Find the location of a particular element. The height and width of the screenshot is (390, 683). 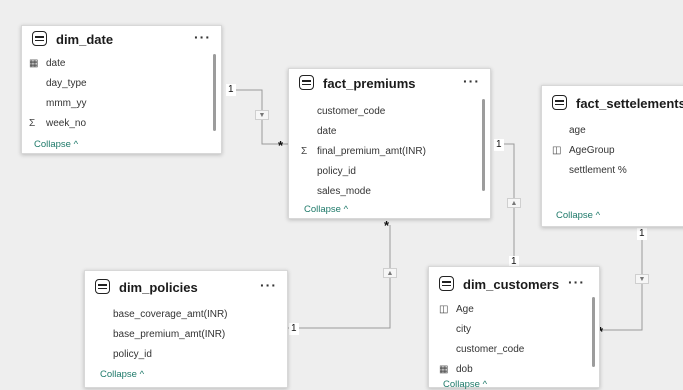

field-row: ◫ AgeGroup is located at coordinates (612, 150).